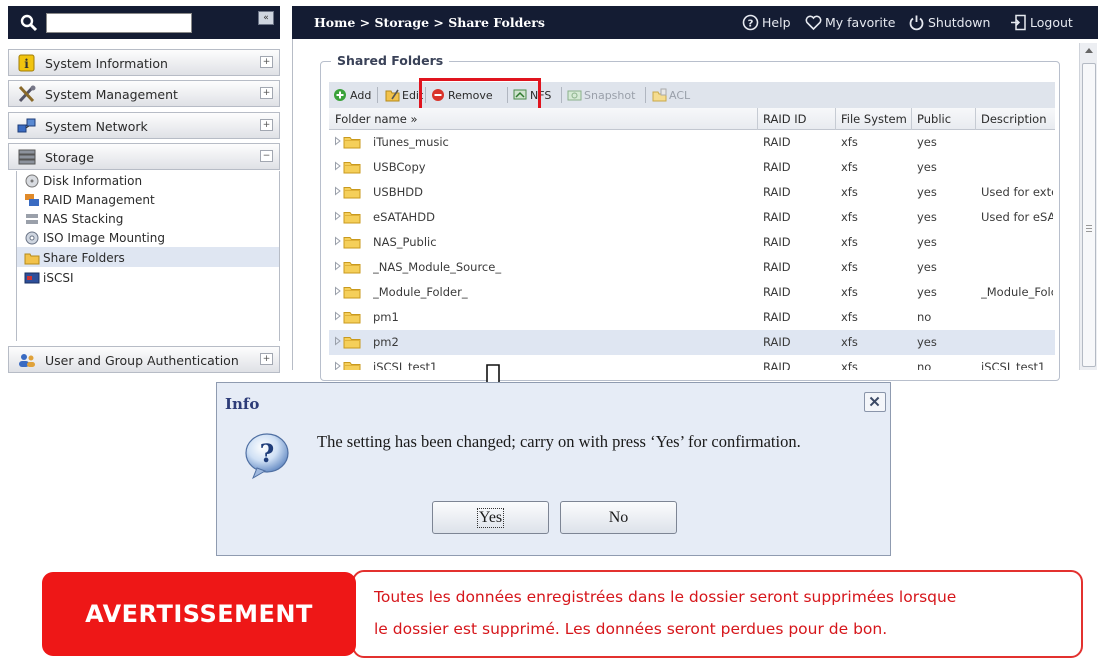 This screenshot has height=662, width=1098. What do you see at coordinates (692, 362) in the screenshot?
I see `table-row: iSCSI_test1 RAID xfs no iSCSI_test1` at bounding box center [692, 362].